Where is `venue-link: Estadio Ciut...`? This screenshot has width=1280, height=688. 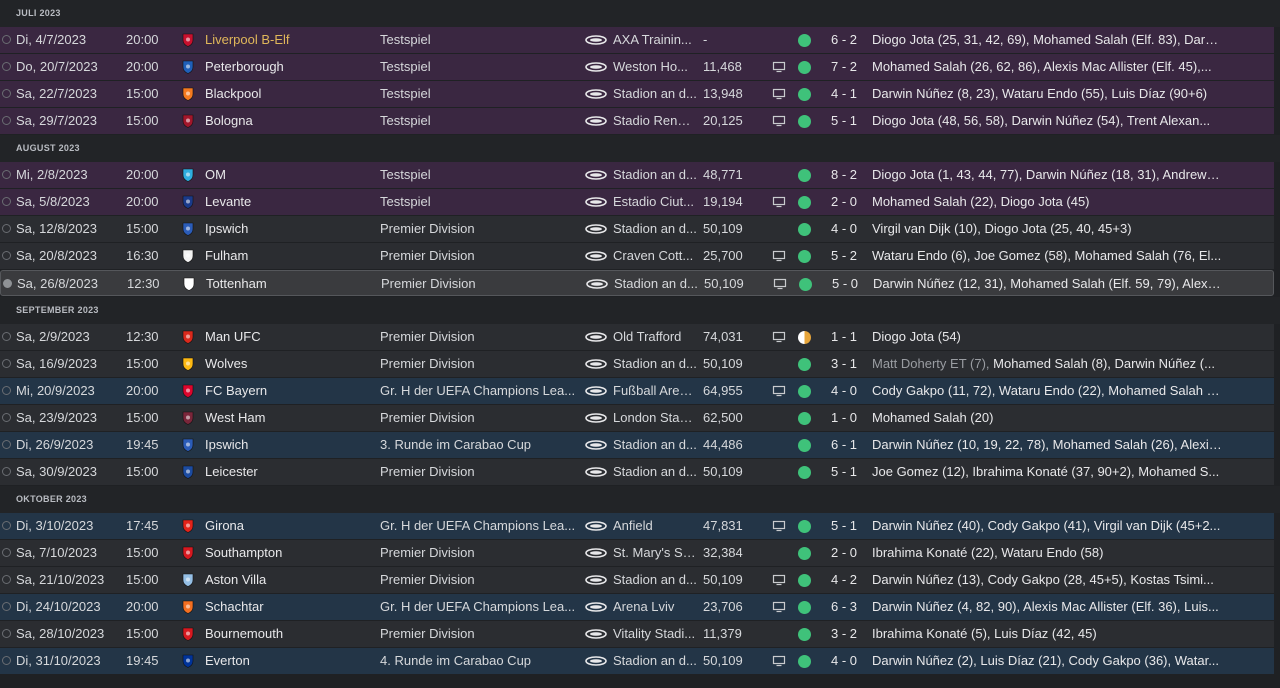 venue-link: Estadio Ciut... is located at coordinates (655, 202).